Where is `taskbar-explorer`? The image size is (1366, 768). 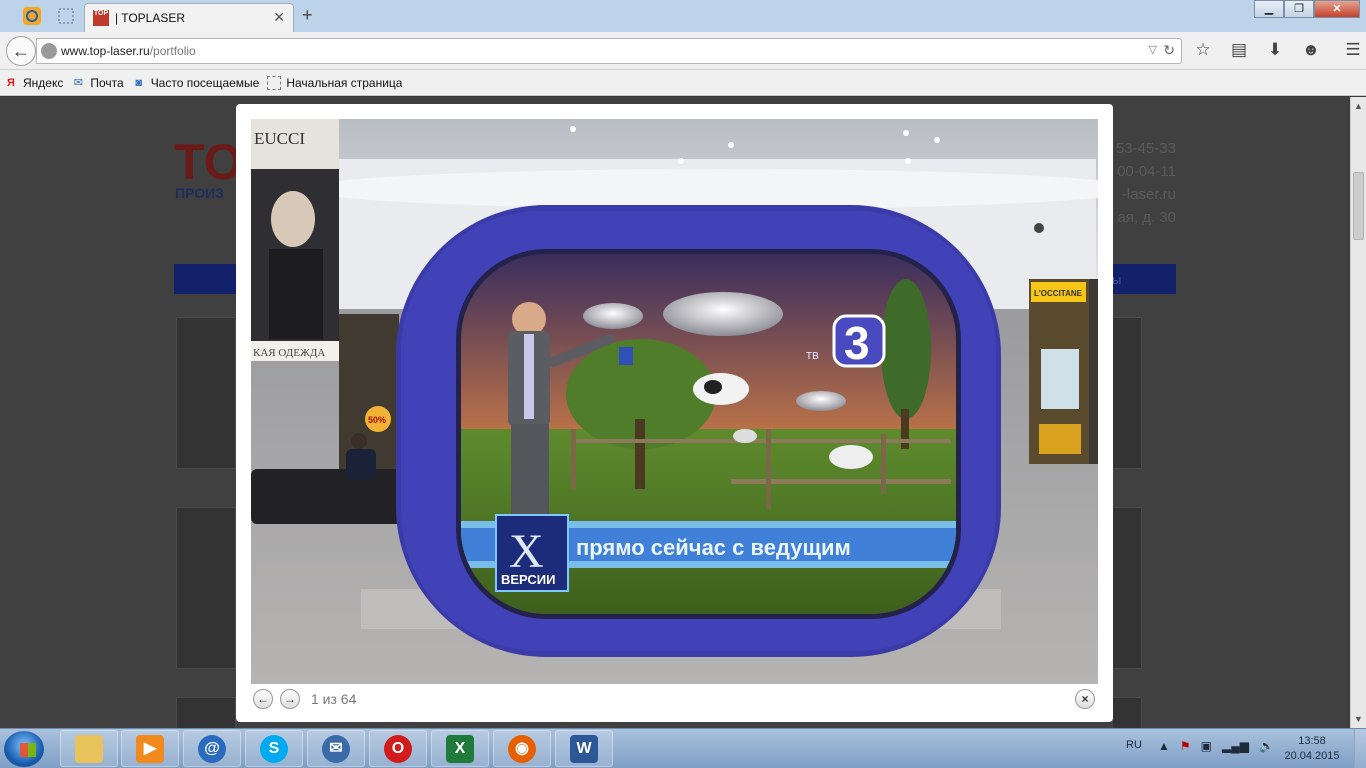
taskbar-explorer is located at coordinates (89, 748).